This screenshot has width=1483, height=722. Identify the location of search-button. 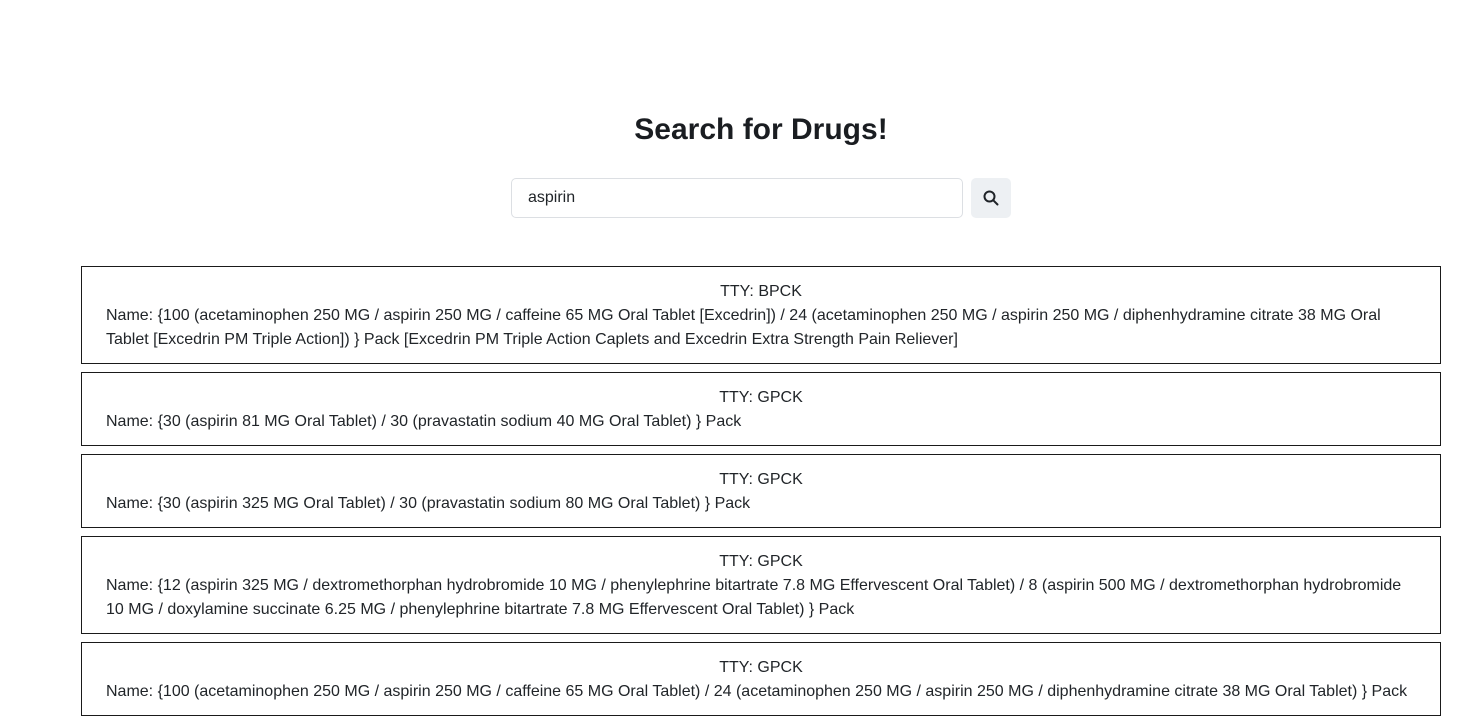
(991, 198).